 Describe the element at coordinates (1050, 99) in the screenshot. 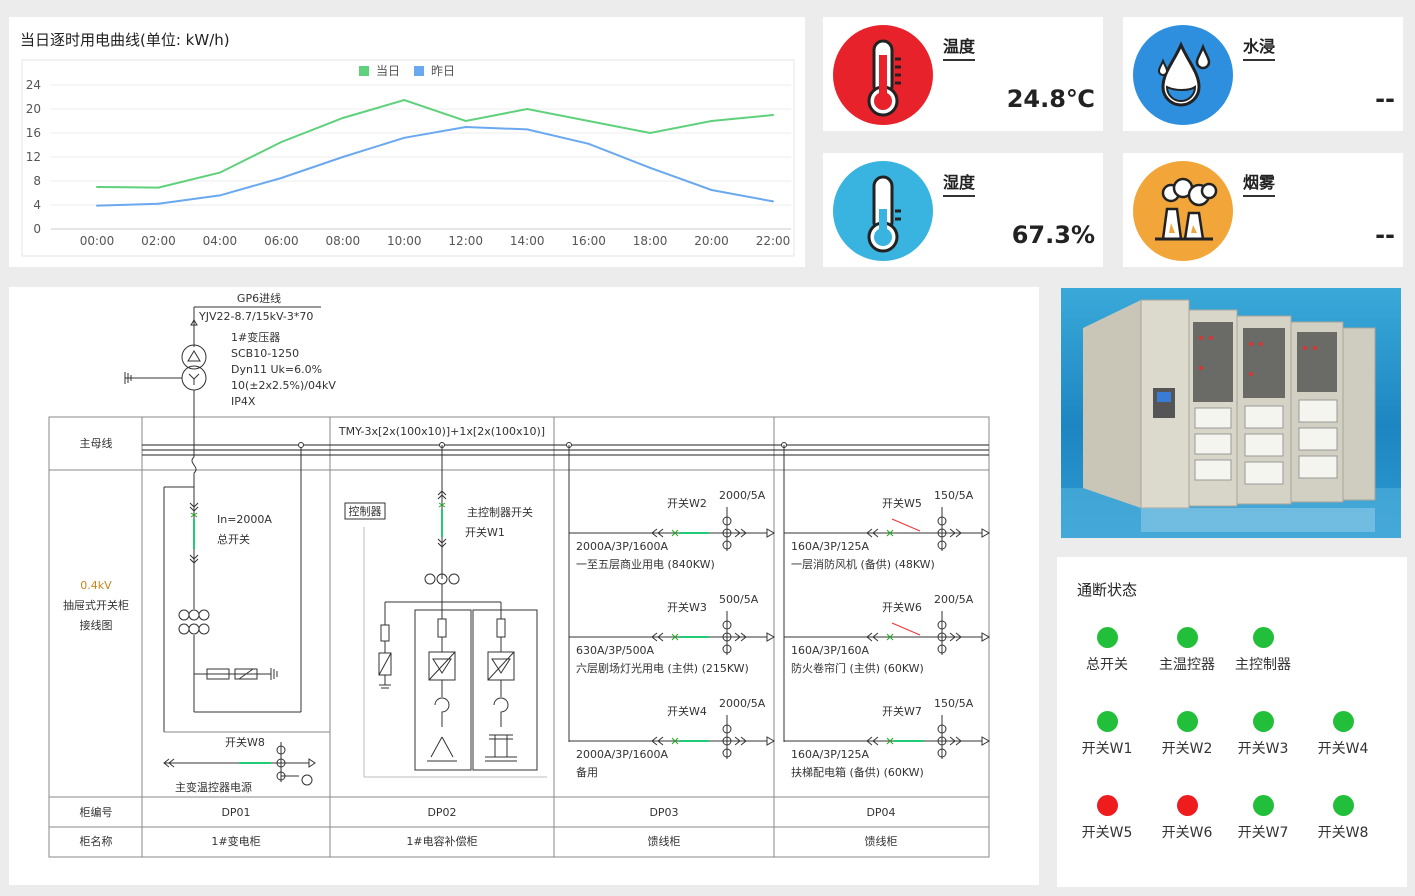

I see `temperature-value: 24.8℃` at that location.